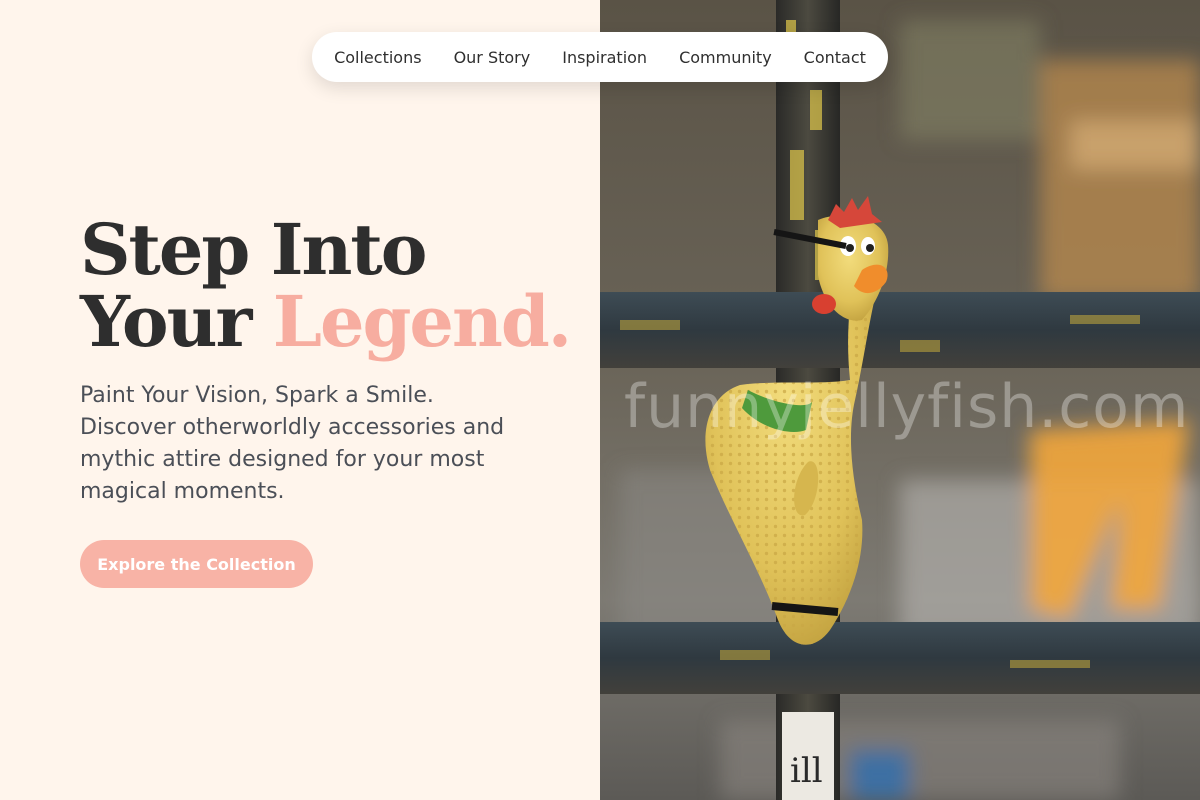  What do you see at coordinates (492, 57) in the screenshot?
I see `nav-our-story: Our Story` at bounding box center [492, 57].